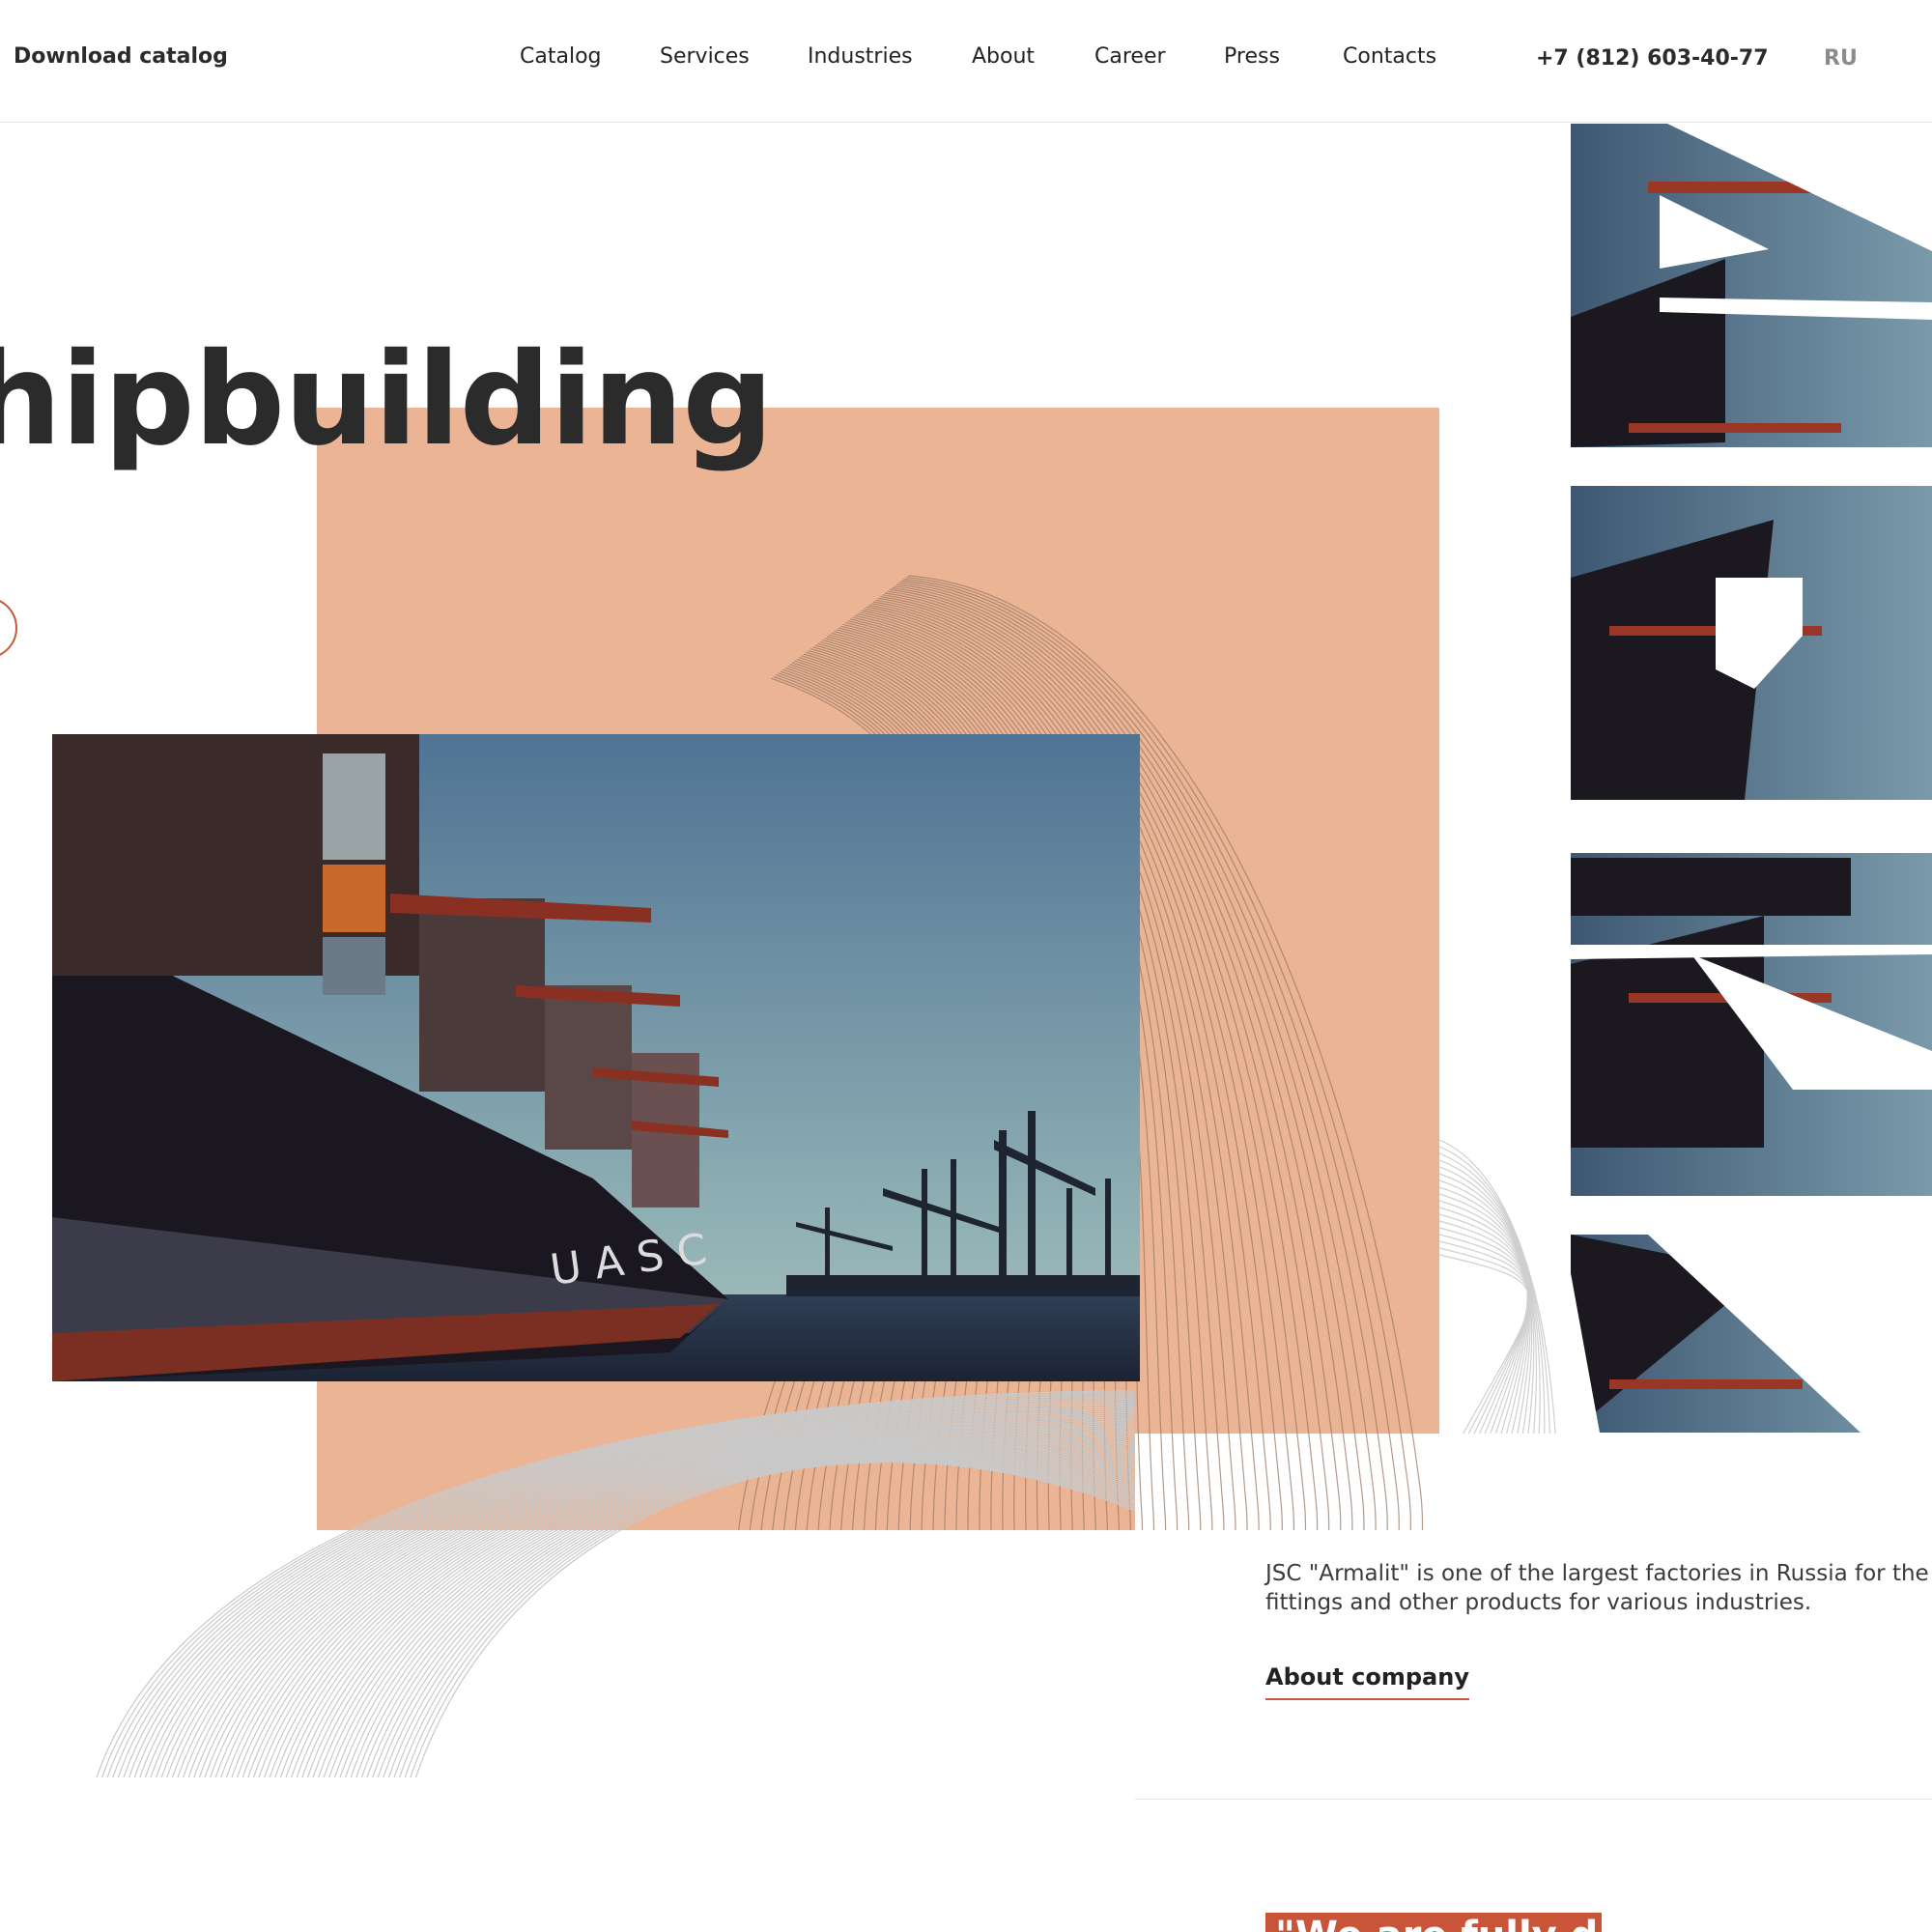  I want to click on about-company-link: About company, so click(1367, 1681).